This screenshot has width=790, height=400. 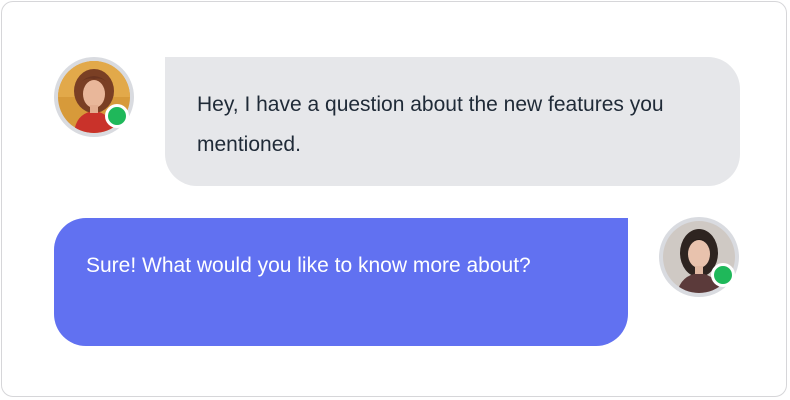 I want to click on contact-avatar, so click(x=94, y=97).